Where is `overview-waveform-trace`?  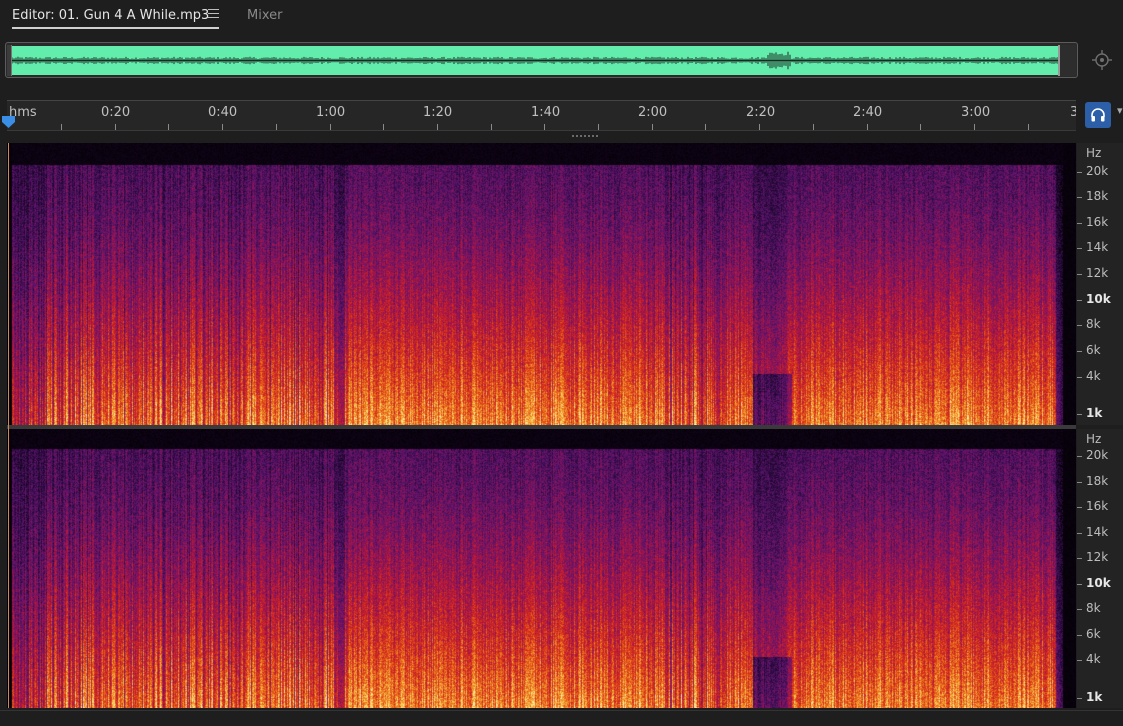 overview-waveform-trace is located at coordinates (537, 60).